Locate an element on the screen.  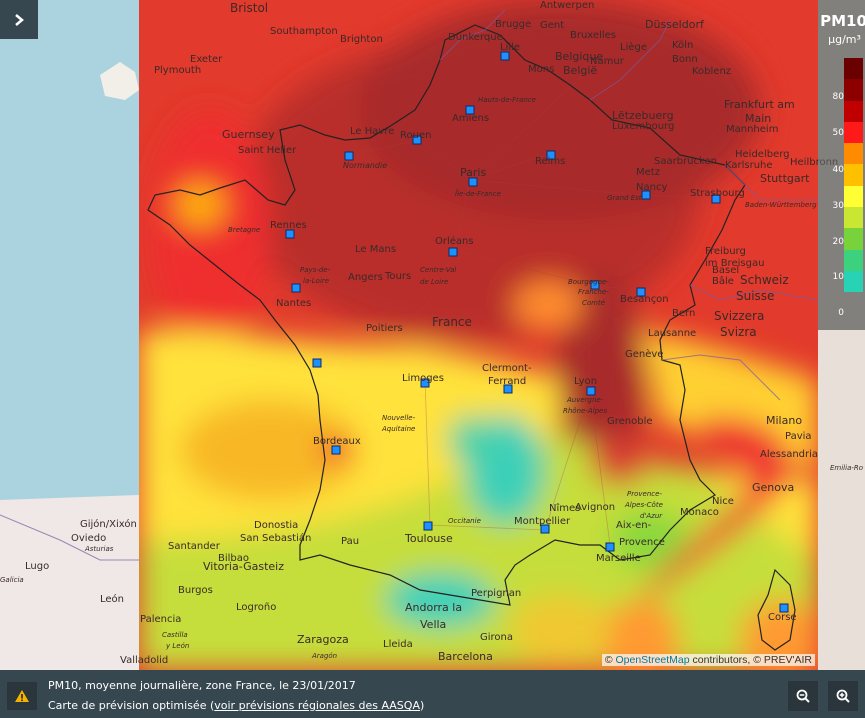
place-label: Lleida is located at coordinates (398, 644).